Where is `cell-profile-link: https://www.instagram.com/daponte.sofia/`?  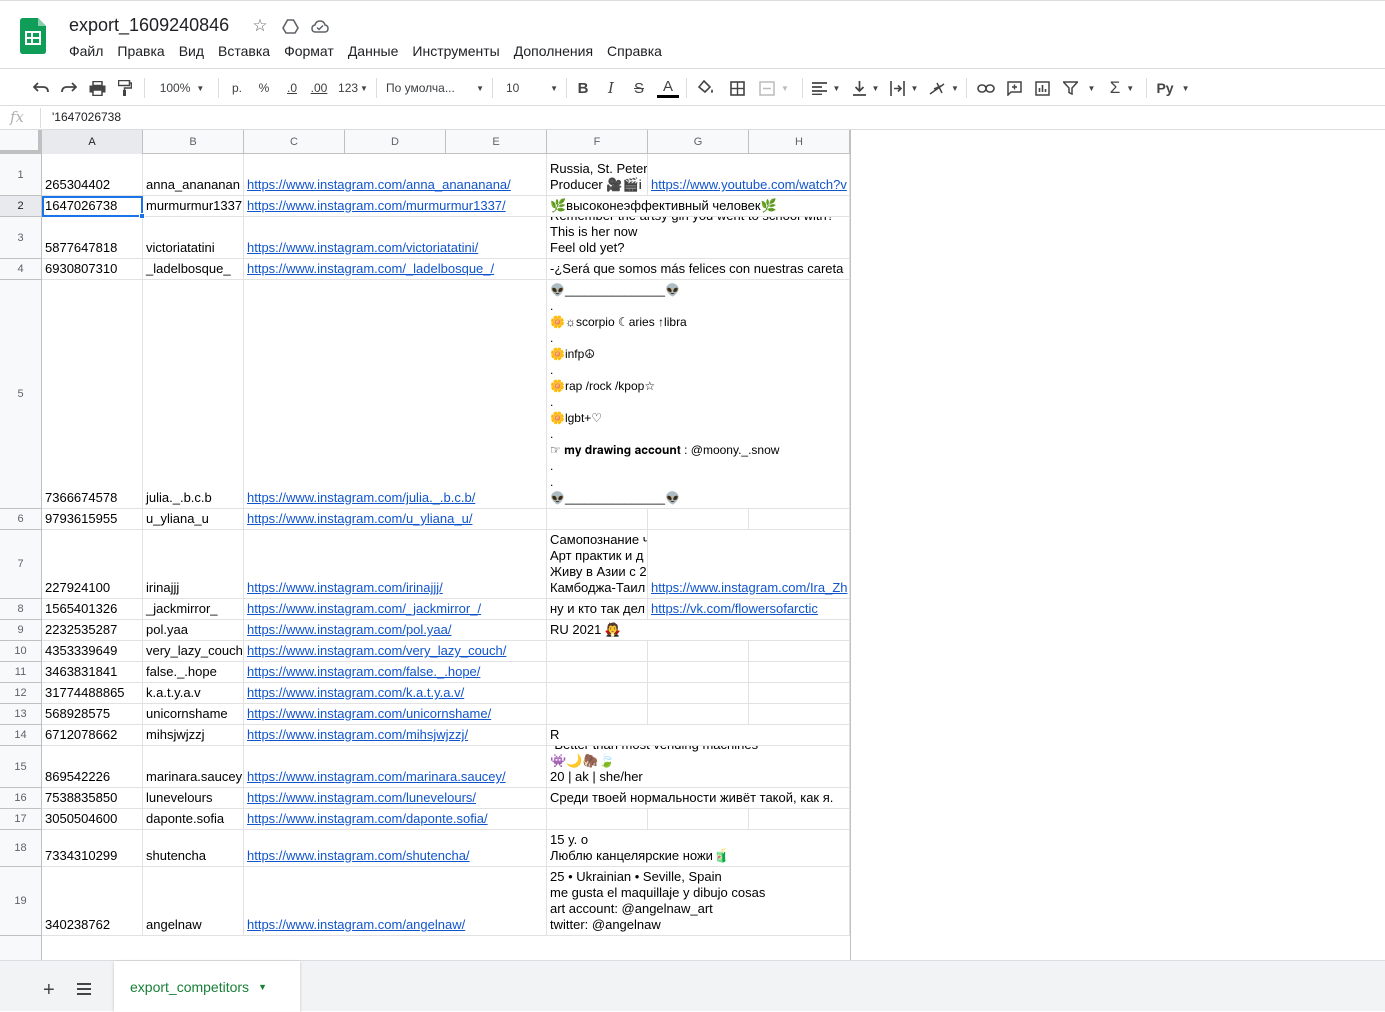
cell-profile-link: https://www.instagram.com/daponte.sofia/ is located at coordinates (395, 819).